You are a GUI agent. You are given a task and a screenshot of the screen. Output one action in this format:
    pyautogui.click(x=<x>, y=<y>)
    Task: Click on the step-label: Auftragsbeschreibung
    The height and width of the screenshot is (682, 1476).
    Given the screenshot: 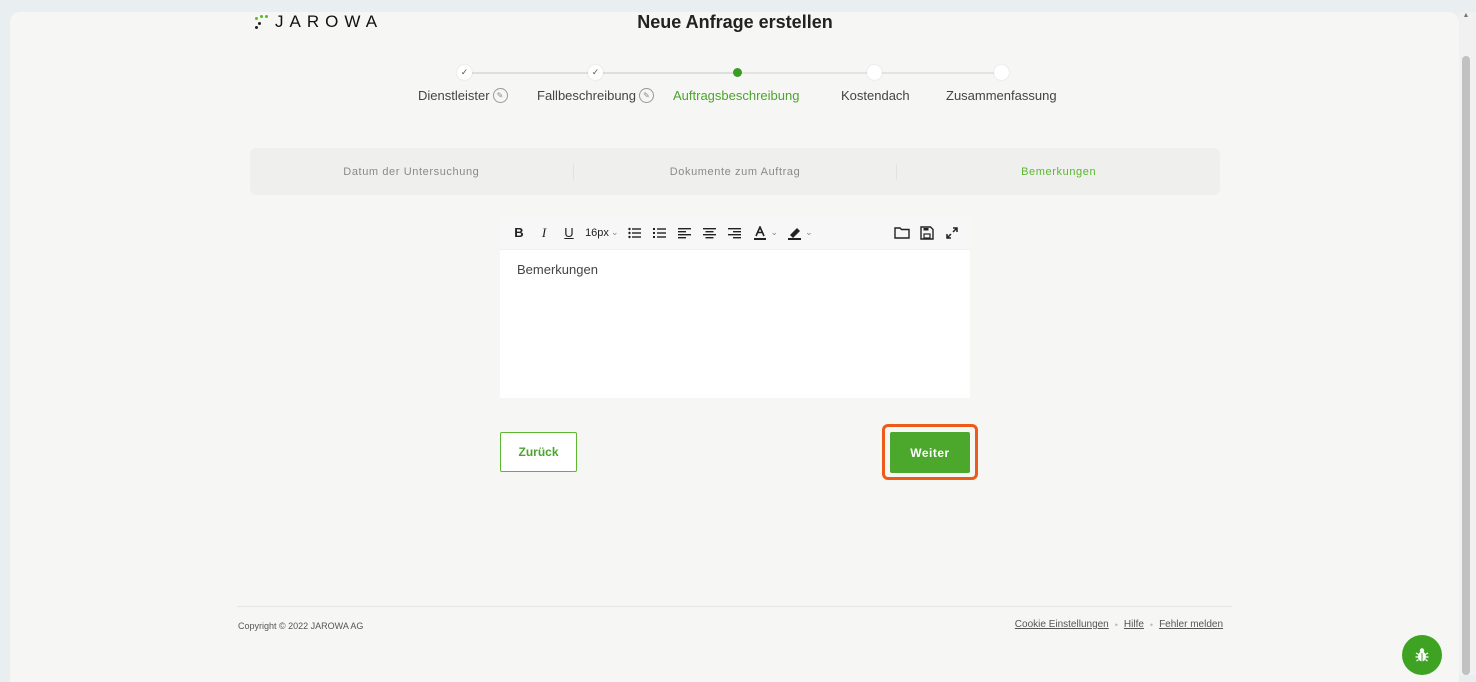 What is the action you would take?
    pyautogui.click(x=736, y=95)
    